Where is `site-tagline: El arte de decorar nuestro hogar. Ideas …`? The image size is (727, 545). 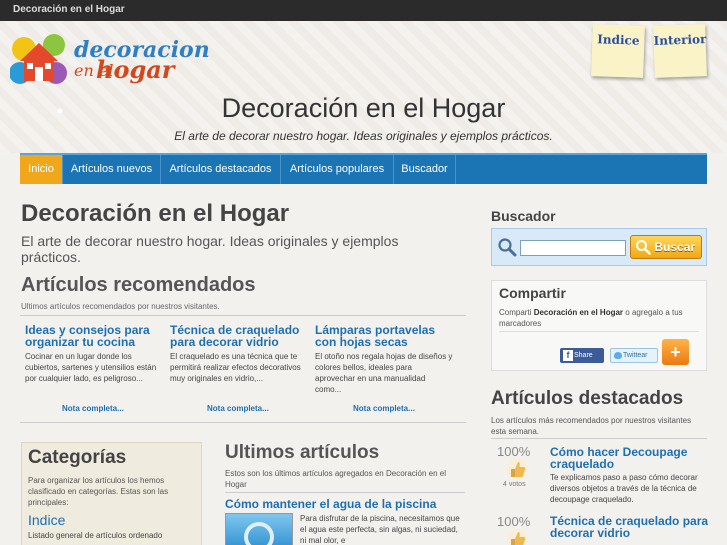
site-tagline: El arte de decorar nuestro hogar. Ideas … is located at coordinates (363, 136).